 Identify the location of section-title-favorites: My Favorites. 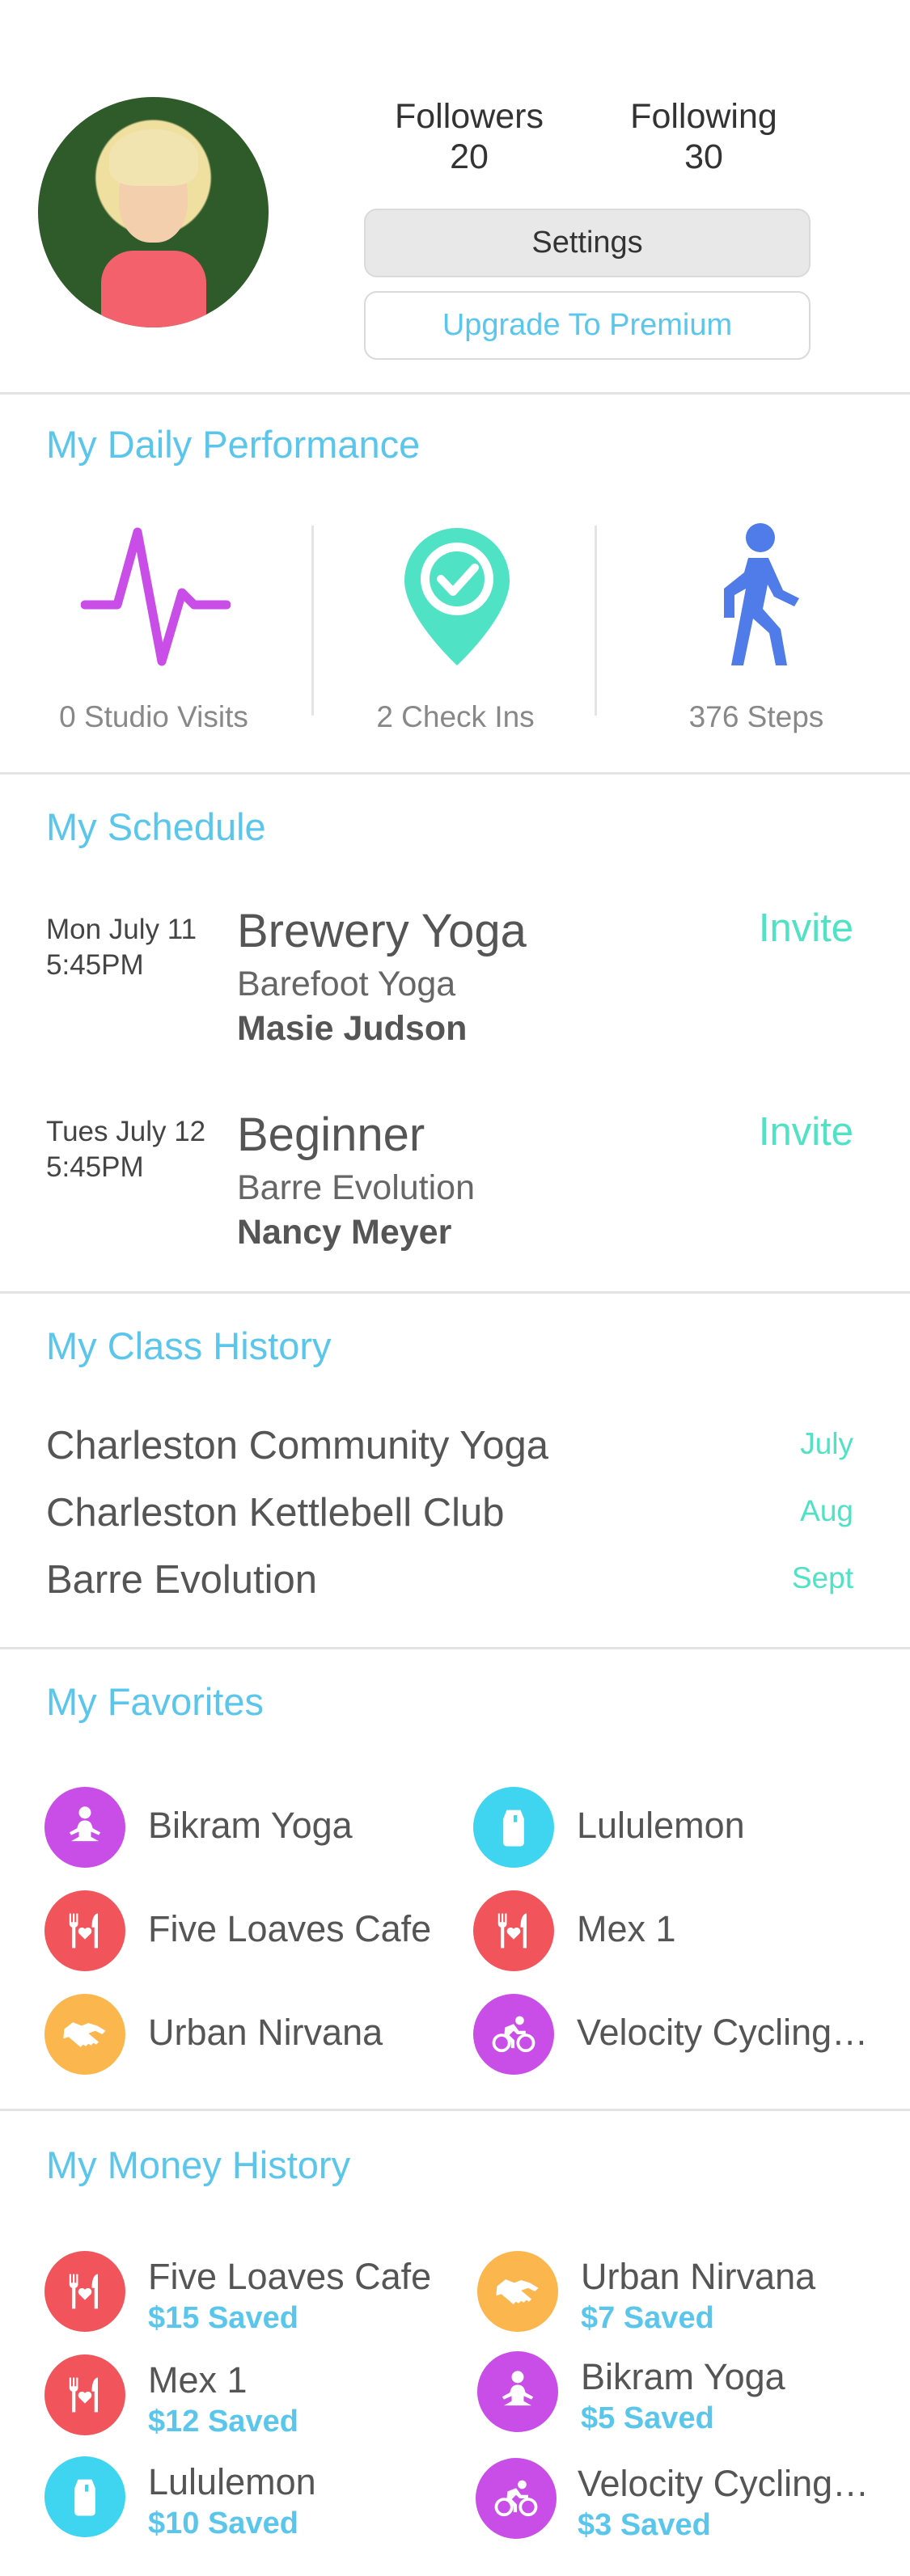
(155, 1701).